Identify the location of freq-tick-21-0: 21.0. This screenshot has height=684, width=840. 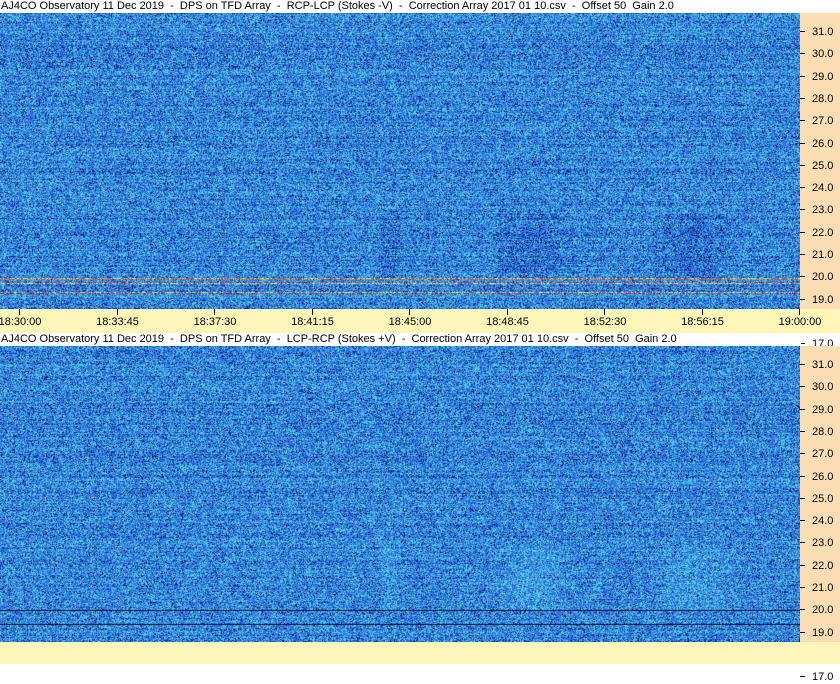
(820, 255).